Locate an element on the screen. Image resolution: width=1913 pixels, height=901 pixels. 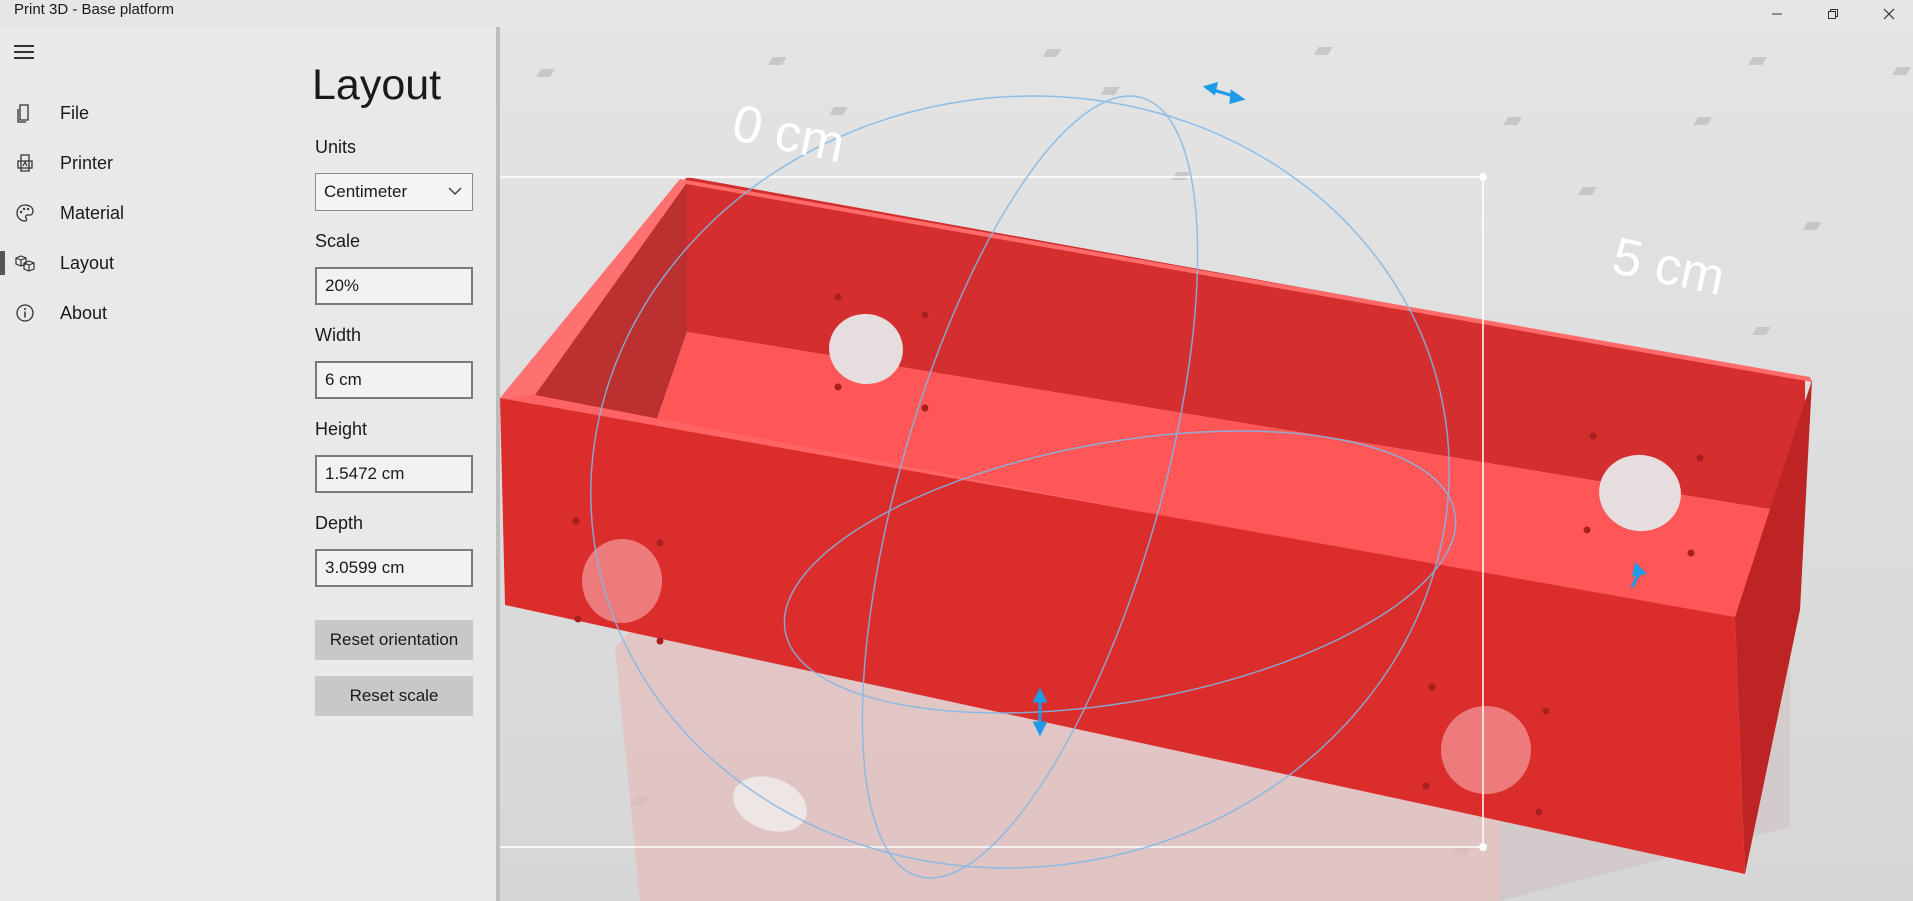
active-indicator is located at coordinates (2, 263).